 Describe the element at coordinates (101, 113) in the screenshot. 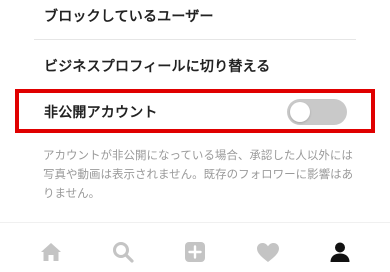

I see `private-account-label: 非公開アカウント` at that location.